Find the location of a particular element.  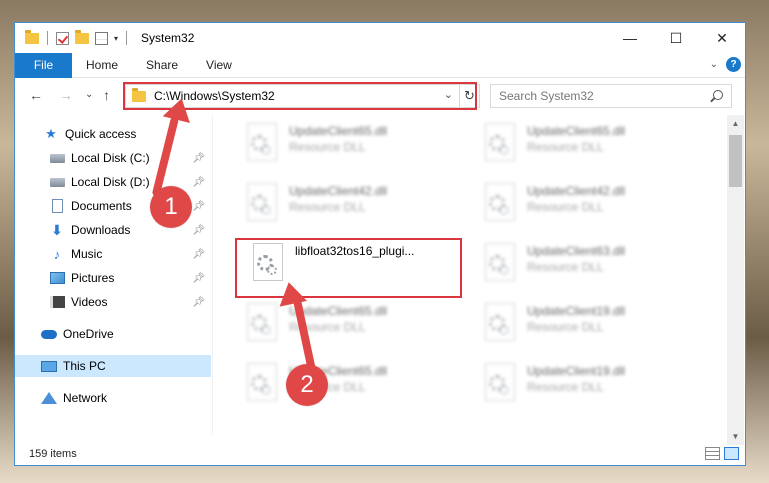

search-box is located at coordinates (611, 96).